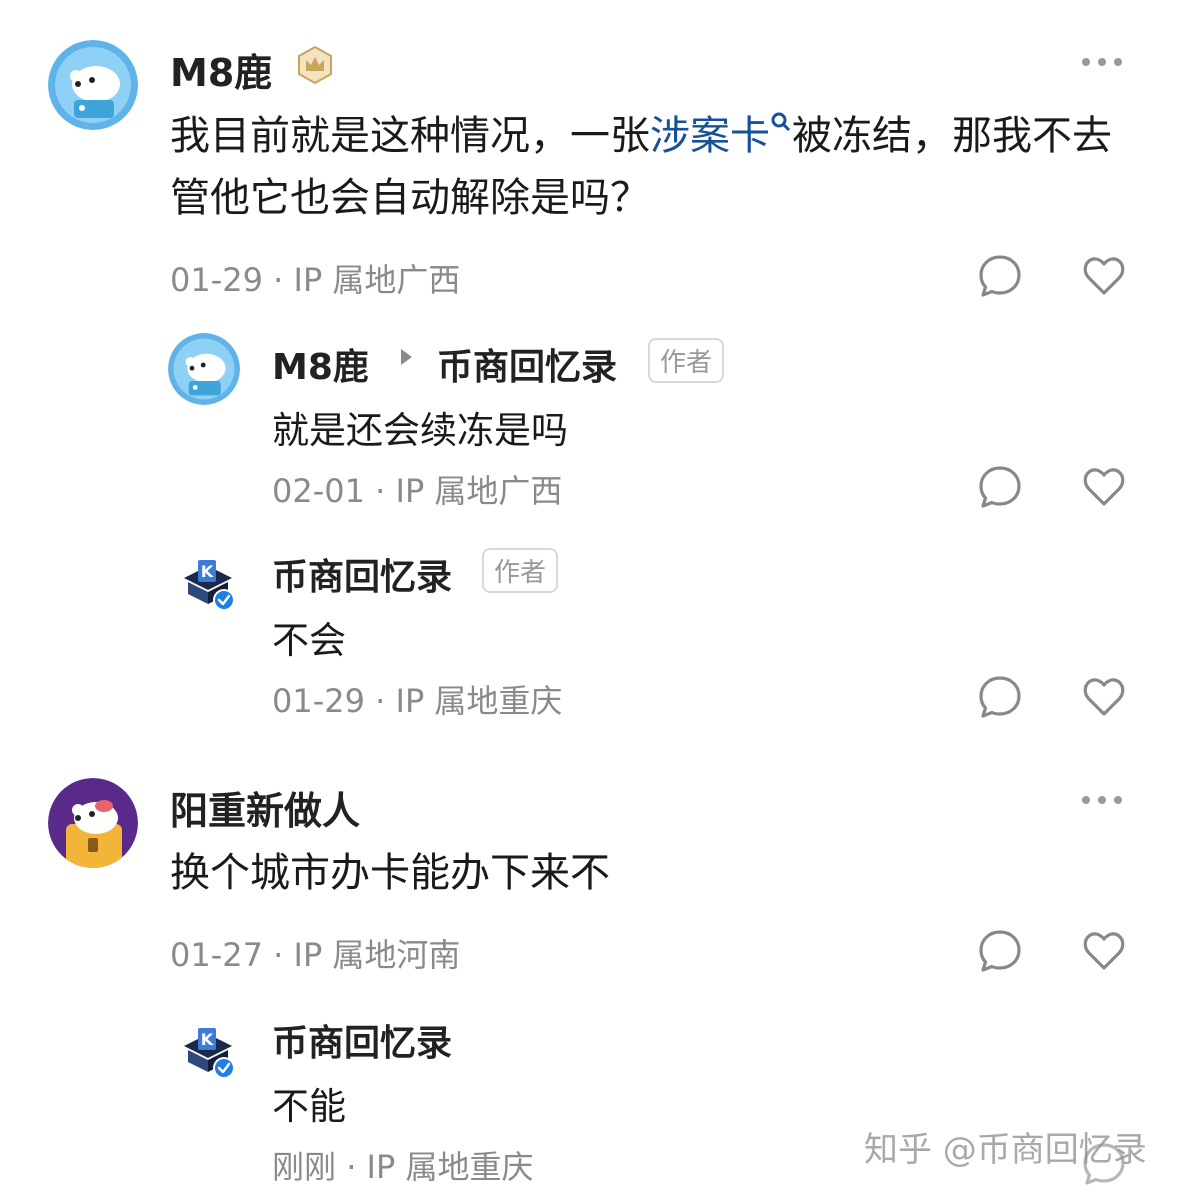 The width and height of the screenshot is (1179, 1190). What do you see at coordinates (1005, 1150) in the screenshot?
I see `watermark: 知乎 @币商回忆录` at bounding box center [1005, 1150].